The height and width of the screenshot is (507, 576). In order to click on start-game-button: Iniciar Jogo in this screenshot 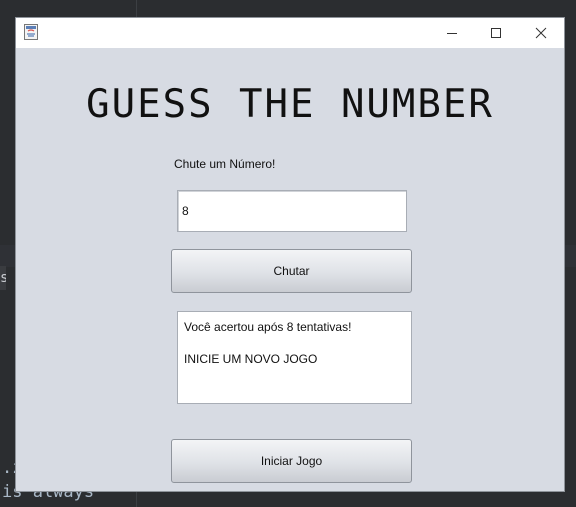, I will do `click(291, 461)`.